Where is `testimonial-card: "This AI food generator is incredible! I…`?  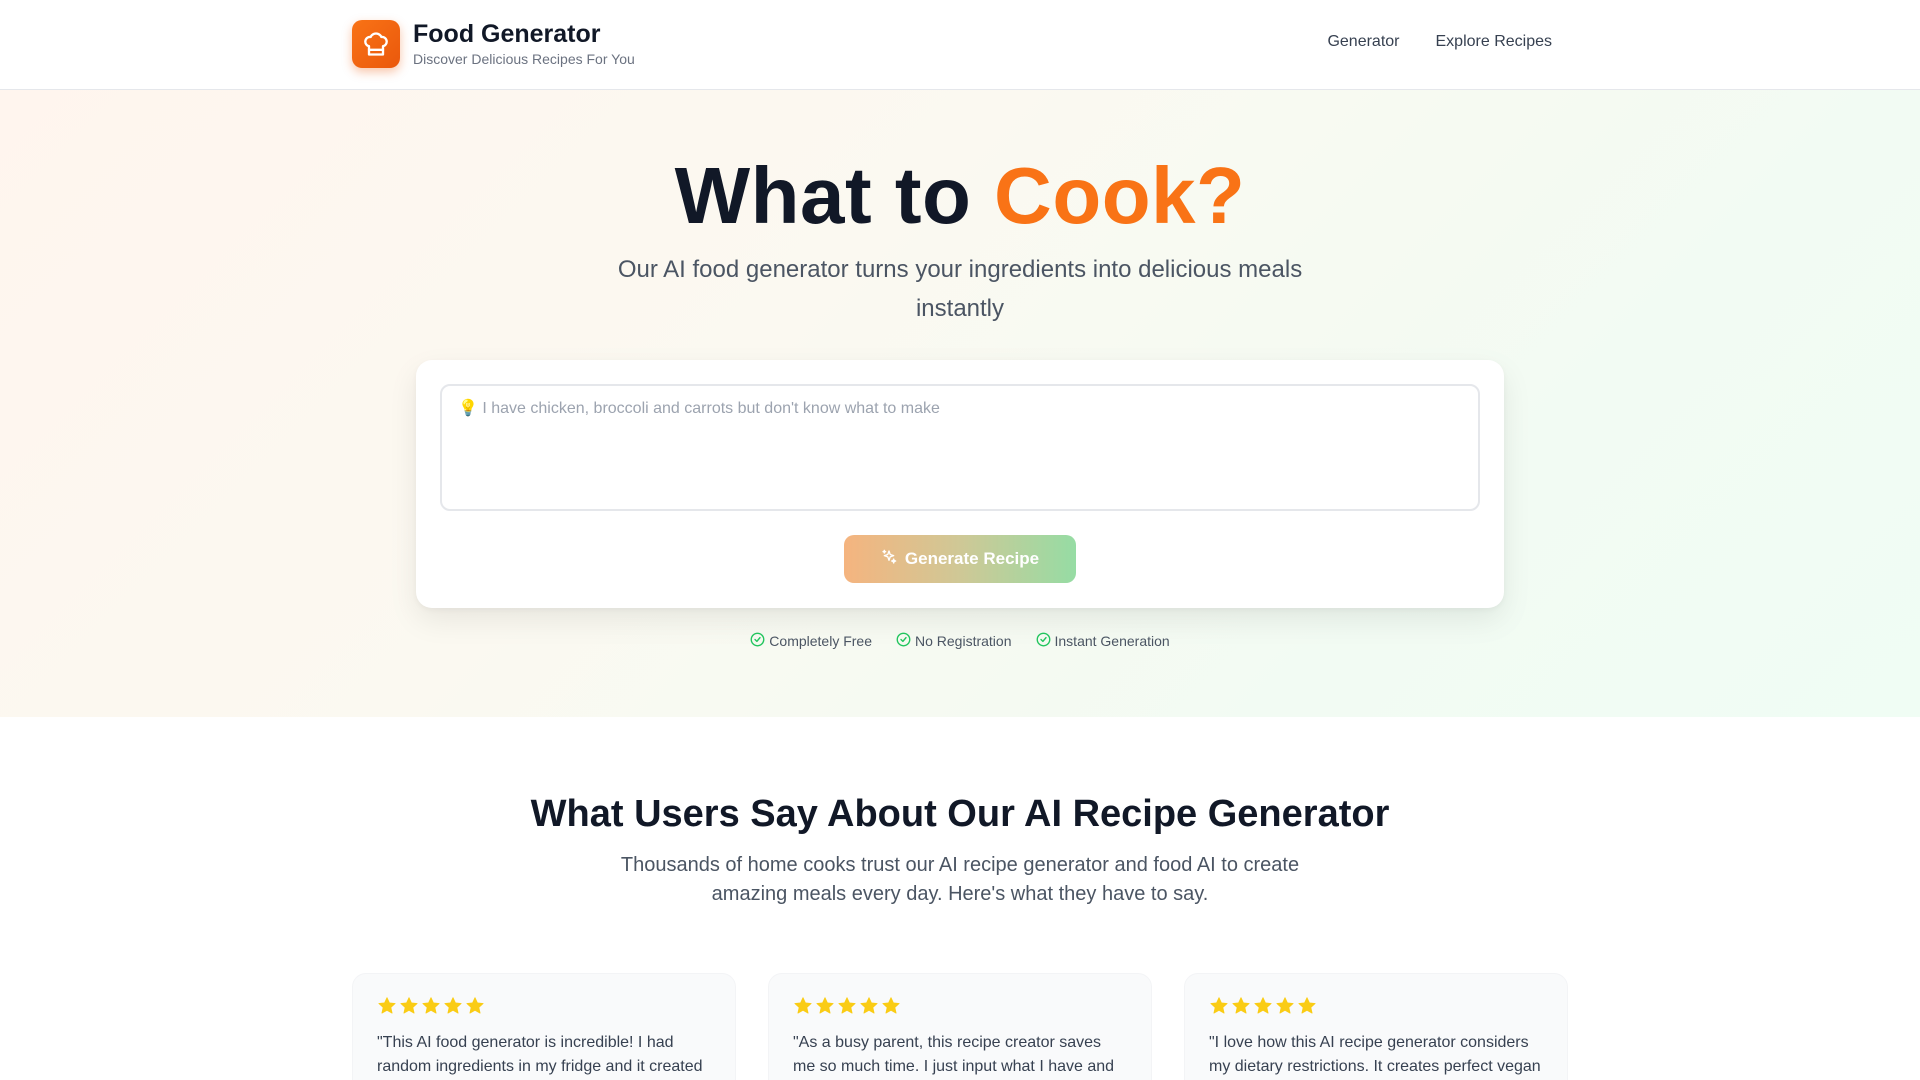 testimonial-card: "This AI food generator is incredible! I… is located at coordinates (544, 1026).